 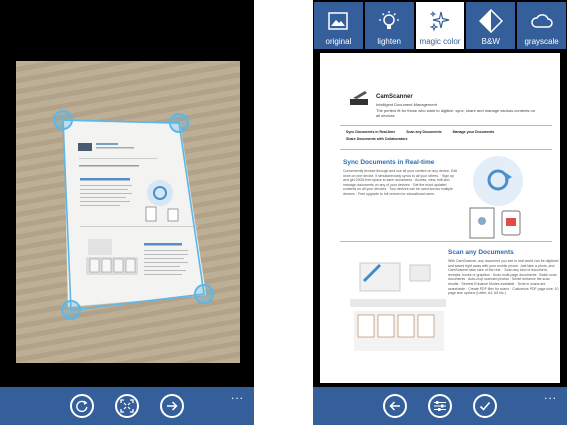 I want to click on section-heading: Scan any Documents, so click(x=481, y=252).